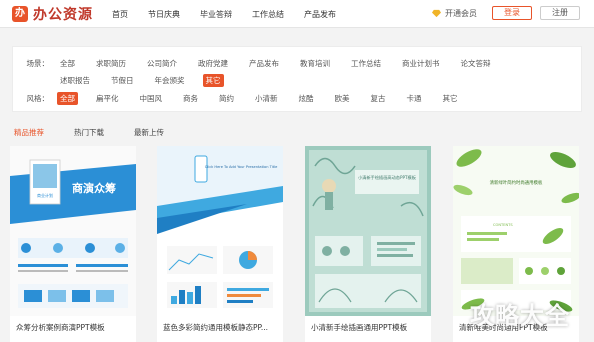 The height and width of the screenshot is (342, 594). I want to click on style-option: 中国风, so click(151, 98).